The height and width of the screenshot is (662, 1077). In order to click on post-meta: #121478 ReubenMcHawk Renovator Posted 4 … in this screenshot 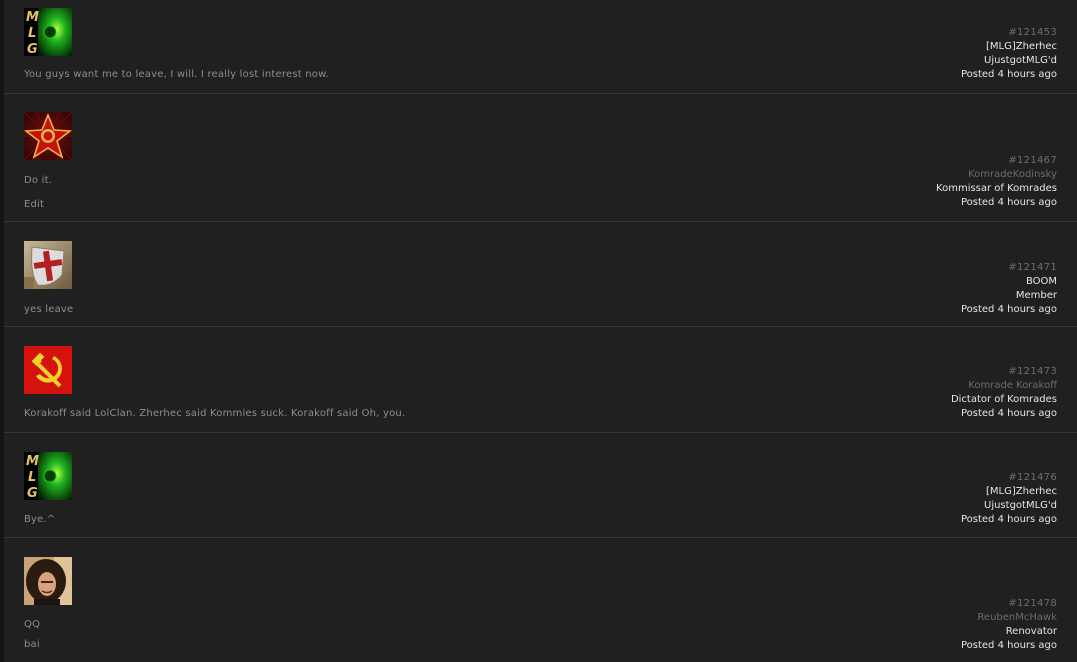, I will do `click(1009, 625)`.